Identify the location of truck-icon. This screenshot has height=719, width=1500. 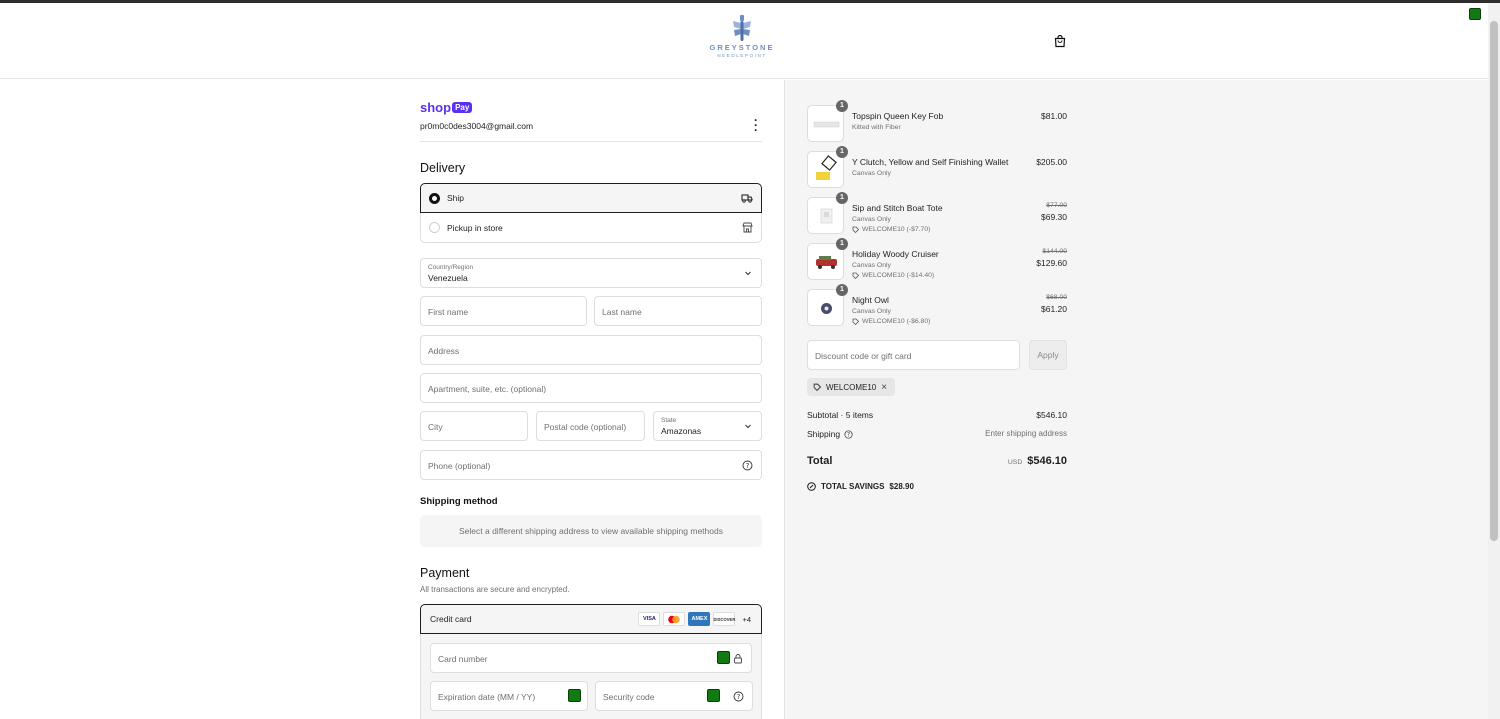
(747, 198).